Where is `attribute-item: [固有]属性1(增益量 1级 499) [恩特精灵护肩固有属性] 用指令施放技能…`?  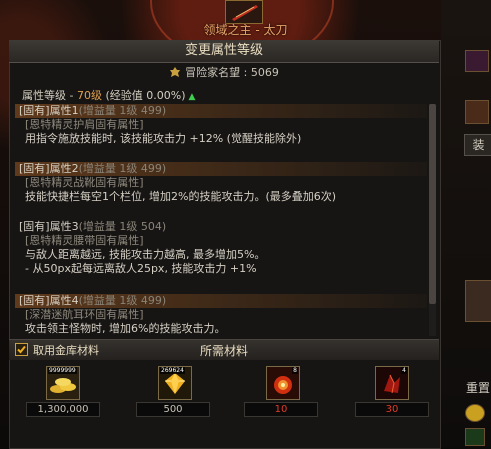
attribute-item: [固有]属性1(增益量 1级 499) [恩特精灵护肩固有属性] 用指令施放技能… is located at coordinates (221, 125).